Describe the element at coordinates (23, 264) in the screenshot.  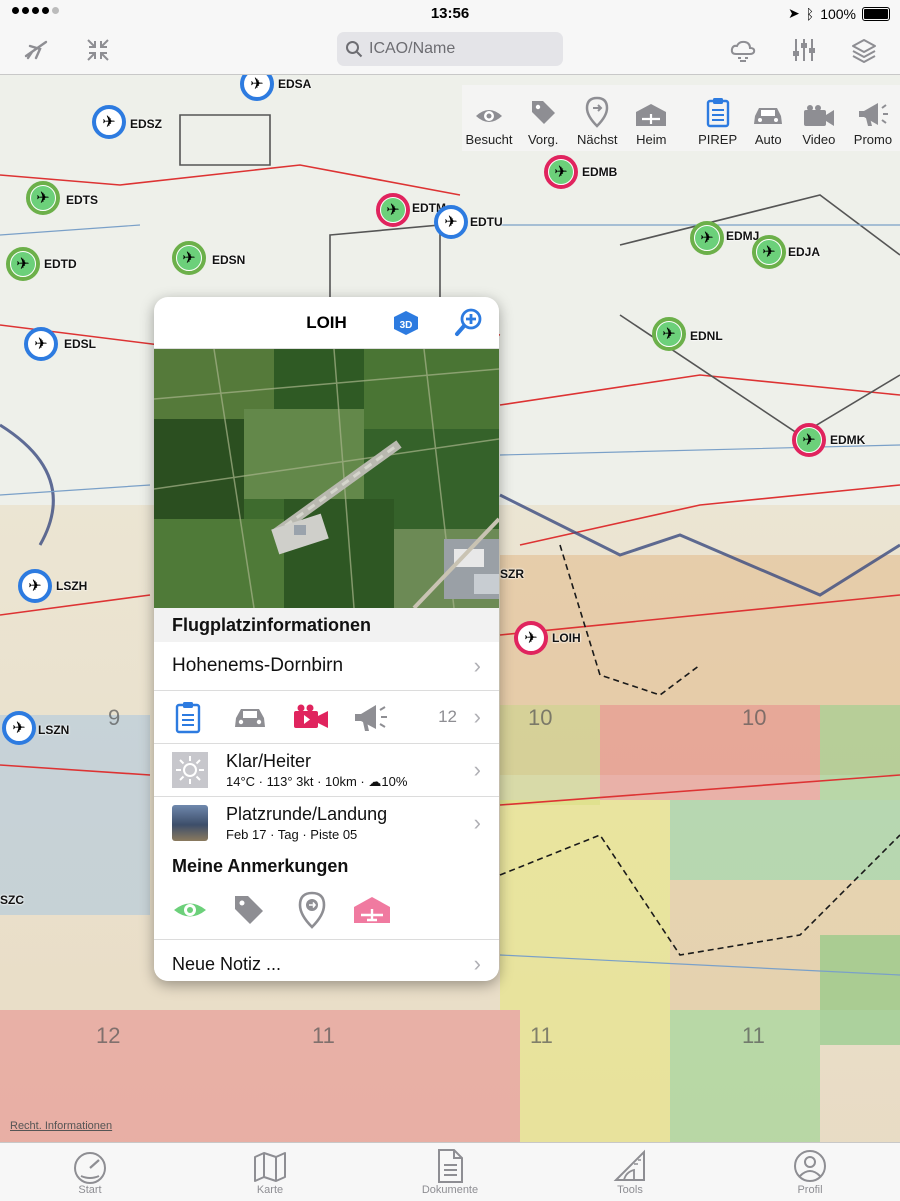
I see `airport-marker-edtd: ✈` at that location.